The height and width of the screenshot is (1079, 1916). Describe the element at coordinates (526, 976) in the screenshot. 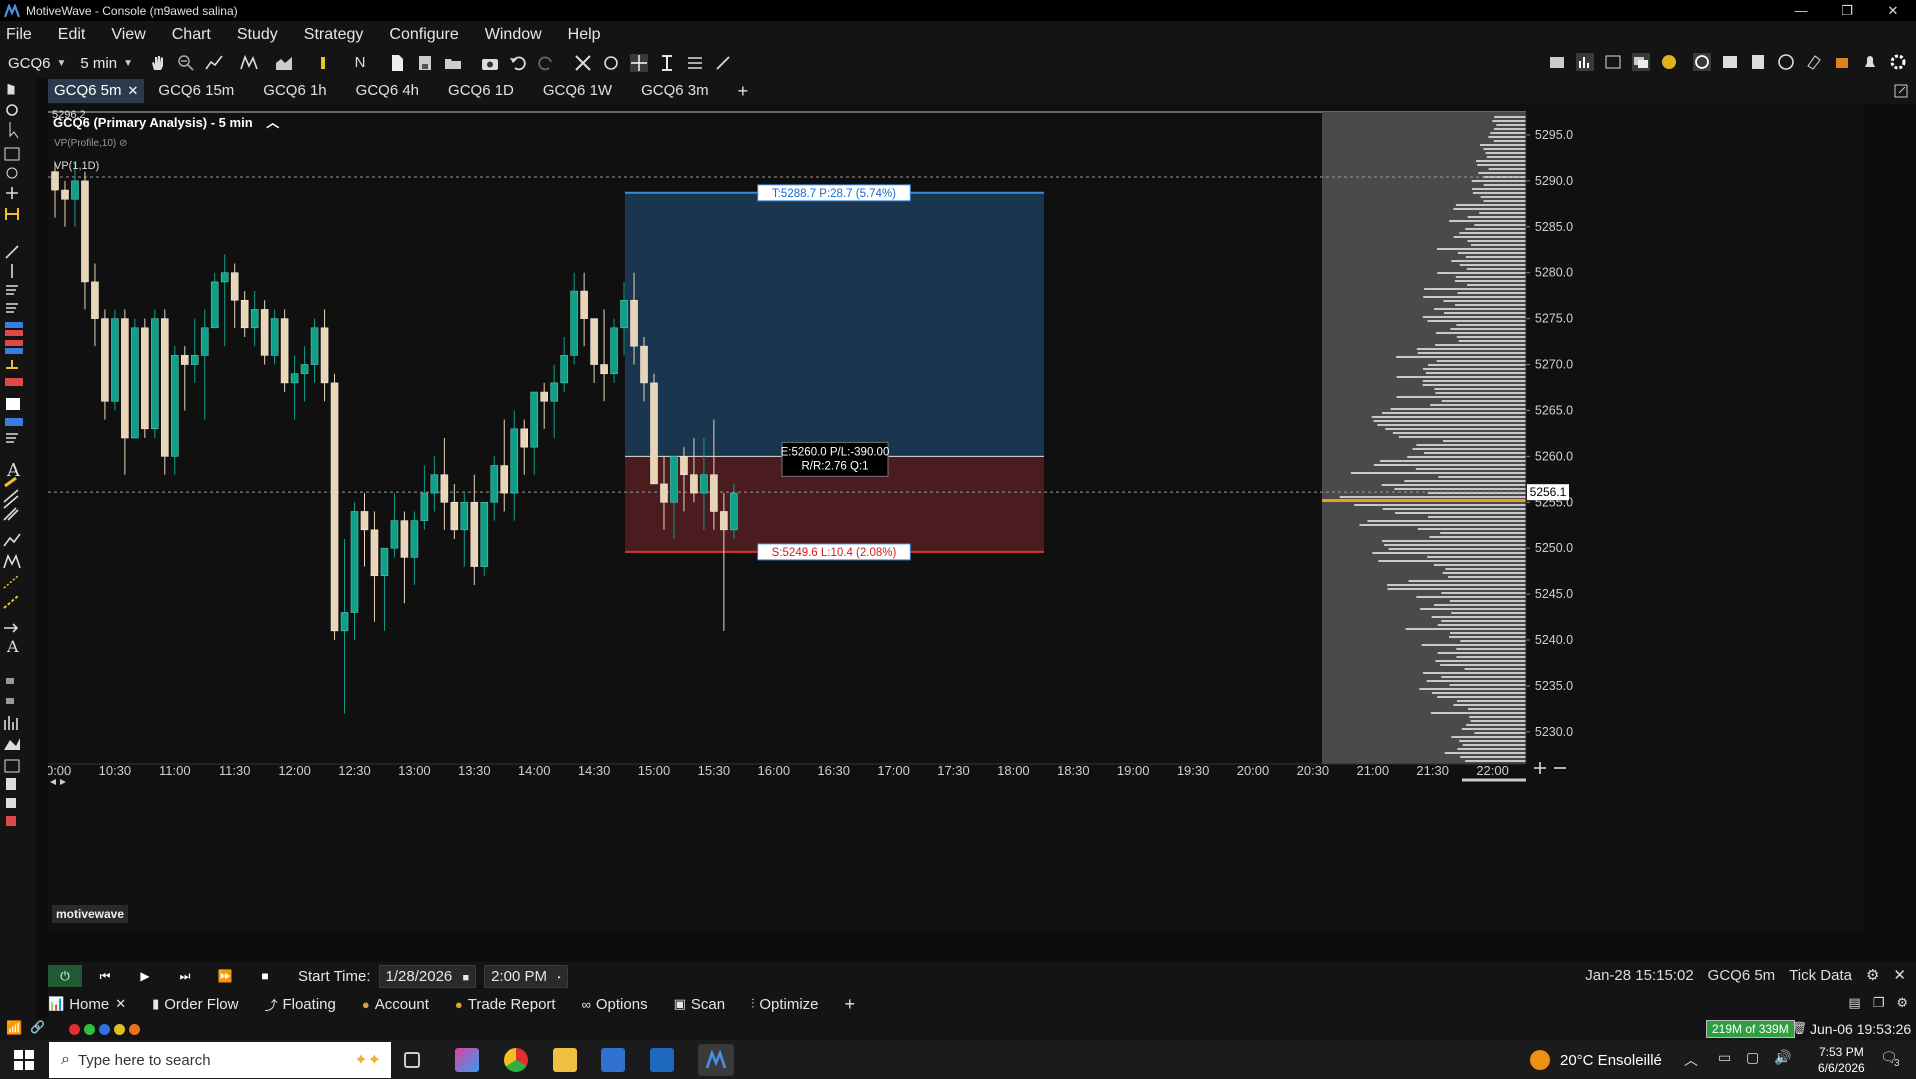

I see `start-time-field: 2:00 PM ◔` at that location.